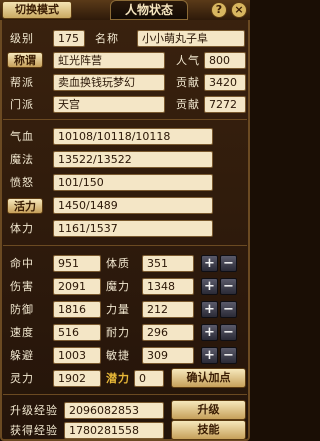  I want to click on strength-plus-button: +, so click(209, 309).